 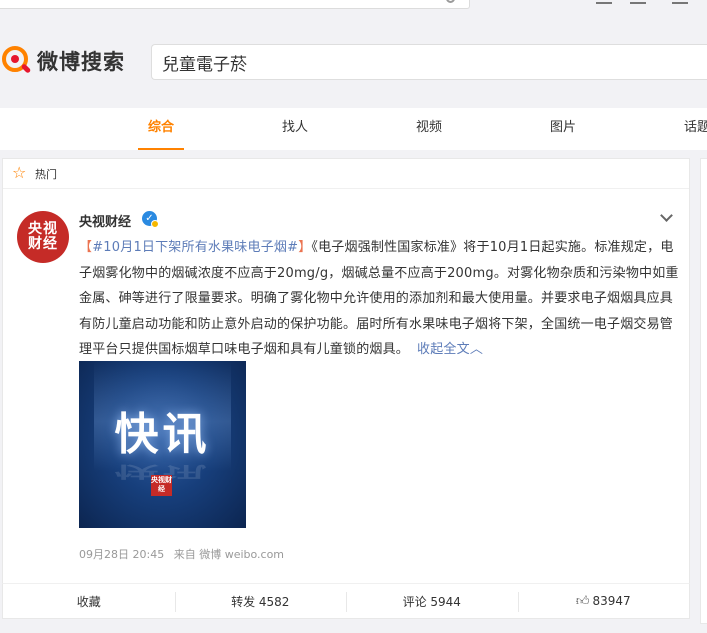 What do you see at coordinates (235, 4) in the screenshot?
I see `top-search-field` at bounding box center [235, 4].